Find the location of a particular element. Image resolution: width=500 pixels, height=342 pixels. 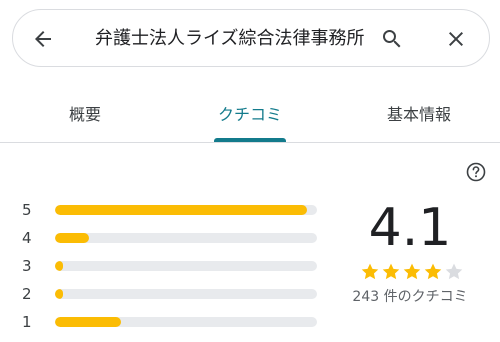

rating-bar-label: 5 is located at coordinates (27, 210).